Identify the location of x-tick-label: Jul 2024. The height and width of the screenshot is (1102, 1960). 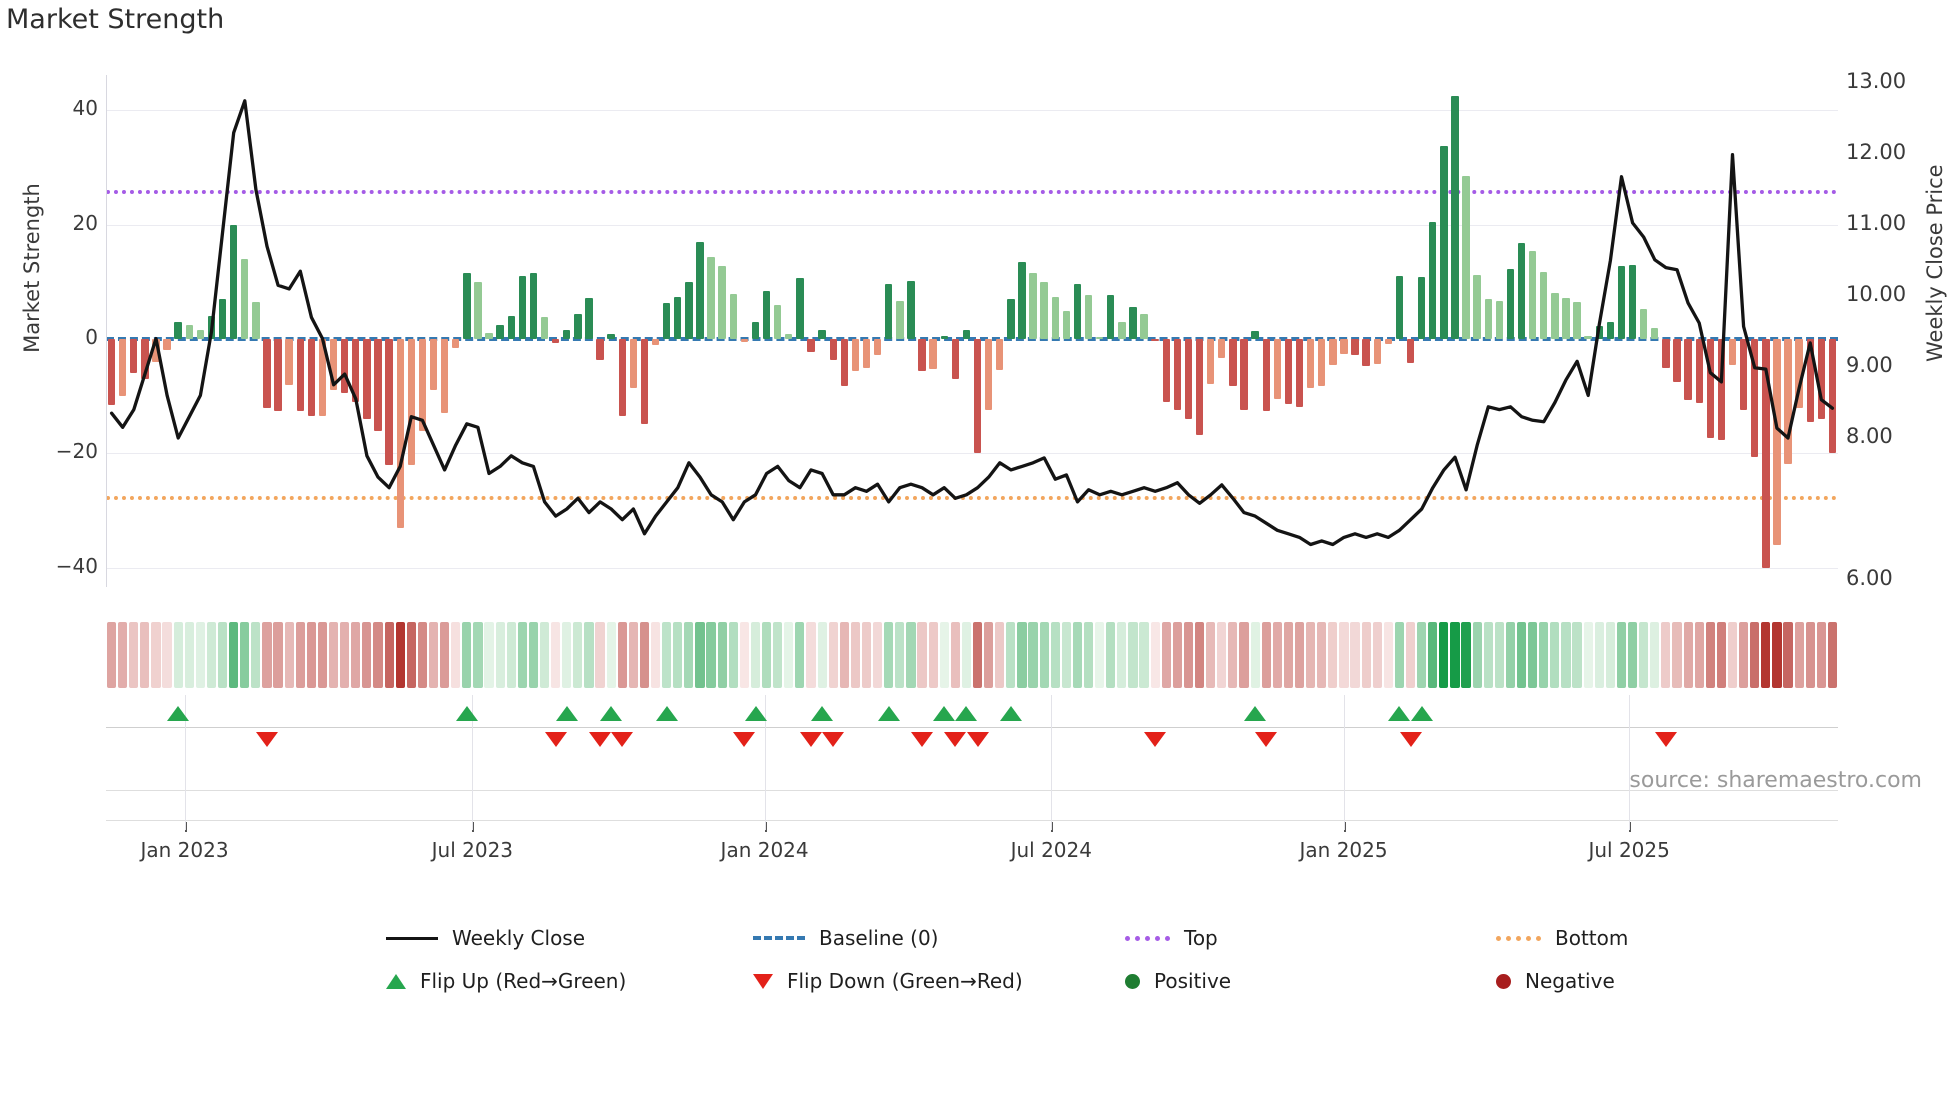
(1051, 850).